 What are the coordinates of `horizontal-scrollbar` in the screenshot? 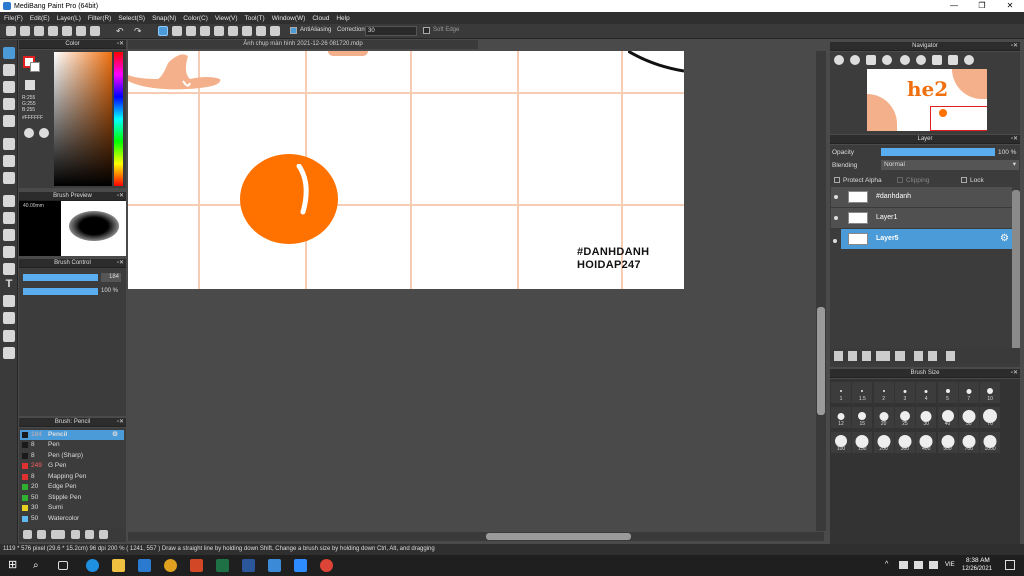 It's located at (476, 536).